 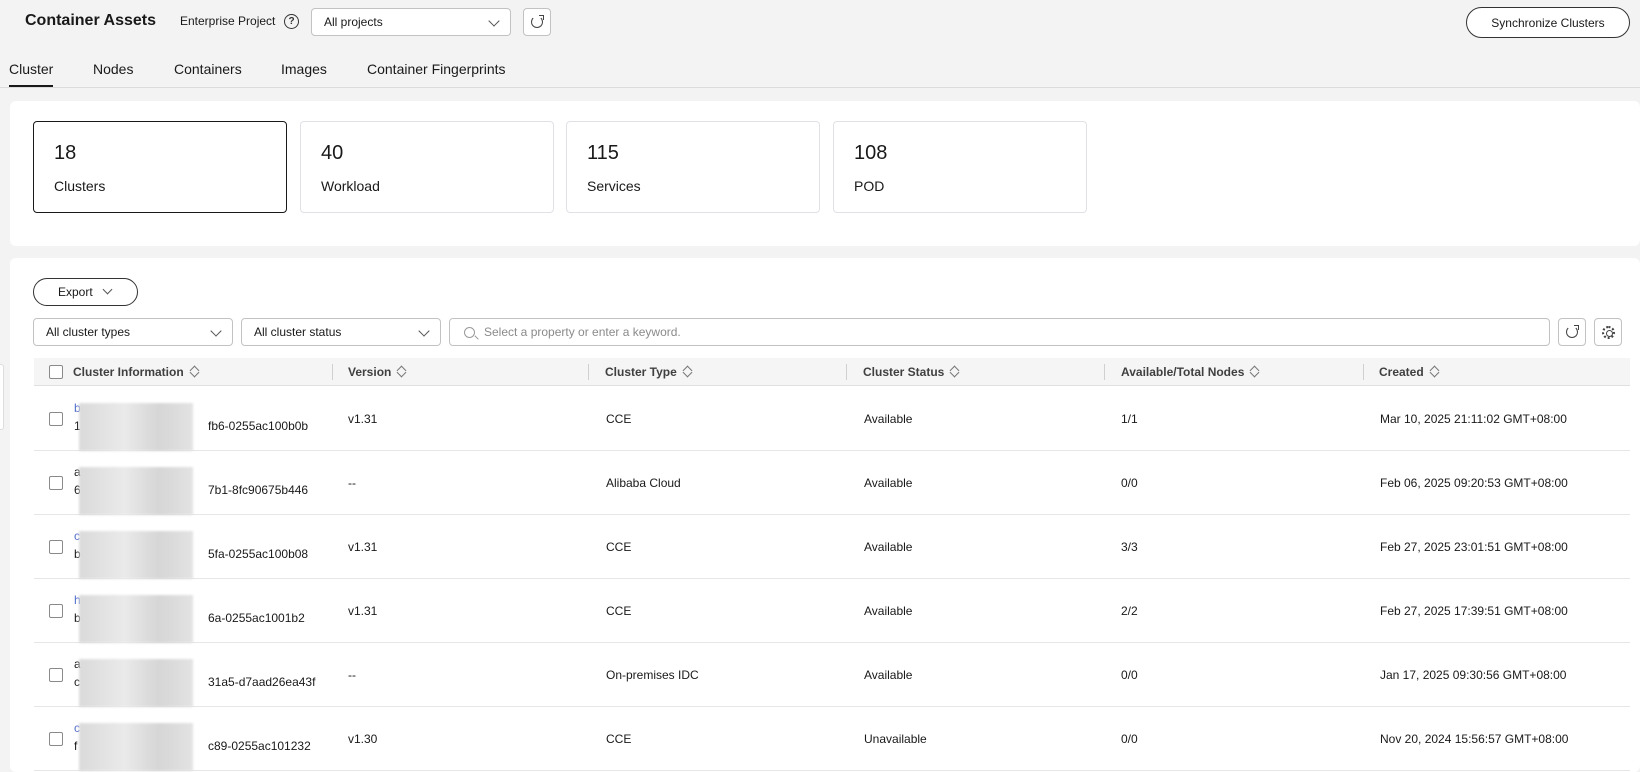 I want to click on nodes-cell: 1/1, so click(x=1129, y=419).